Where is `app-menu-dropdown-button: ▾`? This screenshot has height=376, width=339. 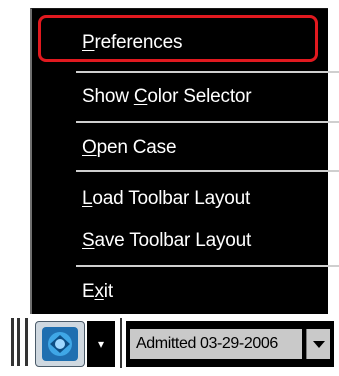 app-menu-dropdown-button: ▾ is located at coordinates (101, 344).